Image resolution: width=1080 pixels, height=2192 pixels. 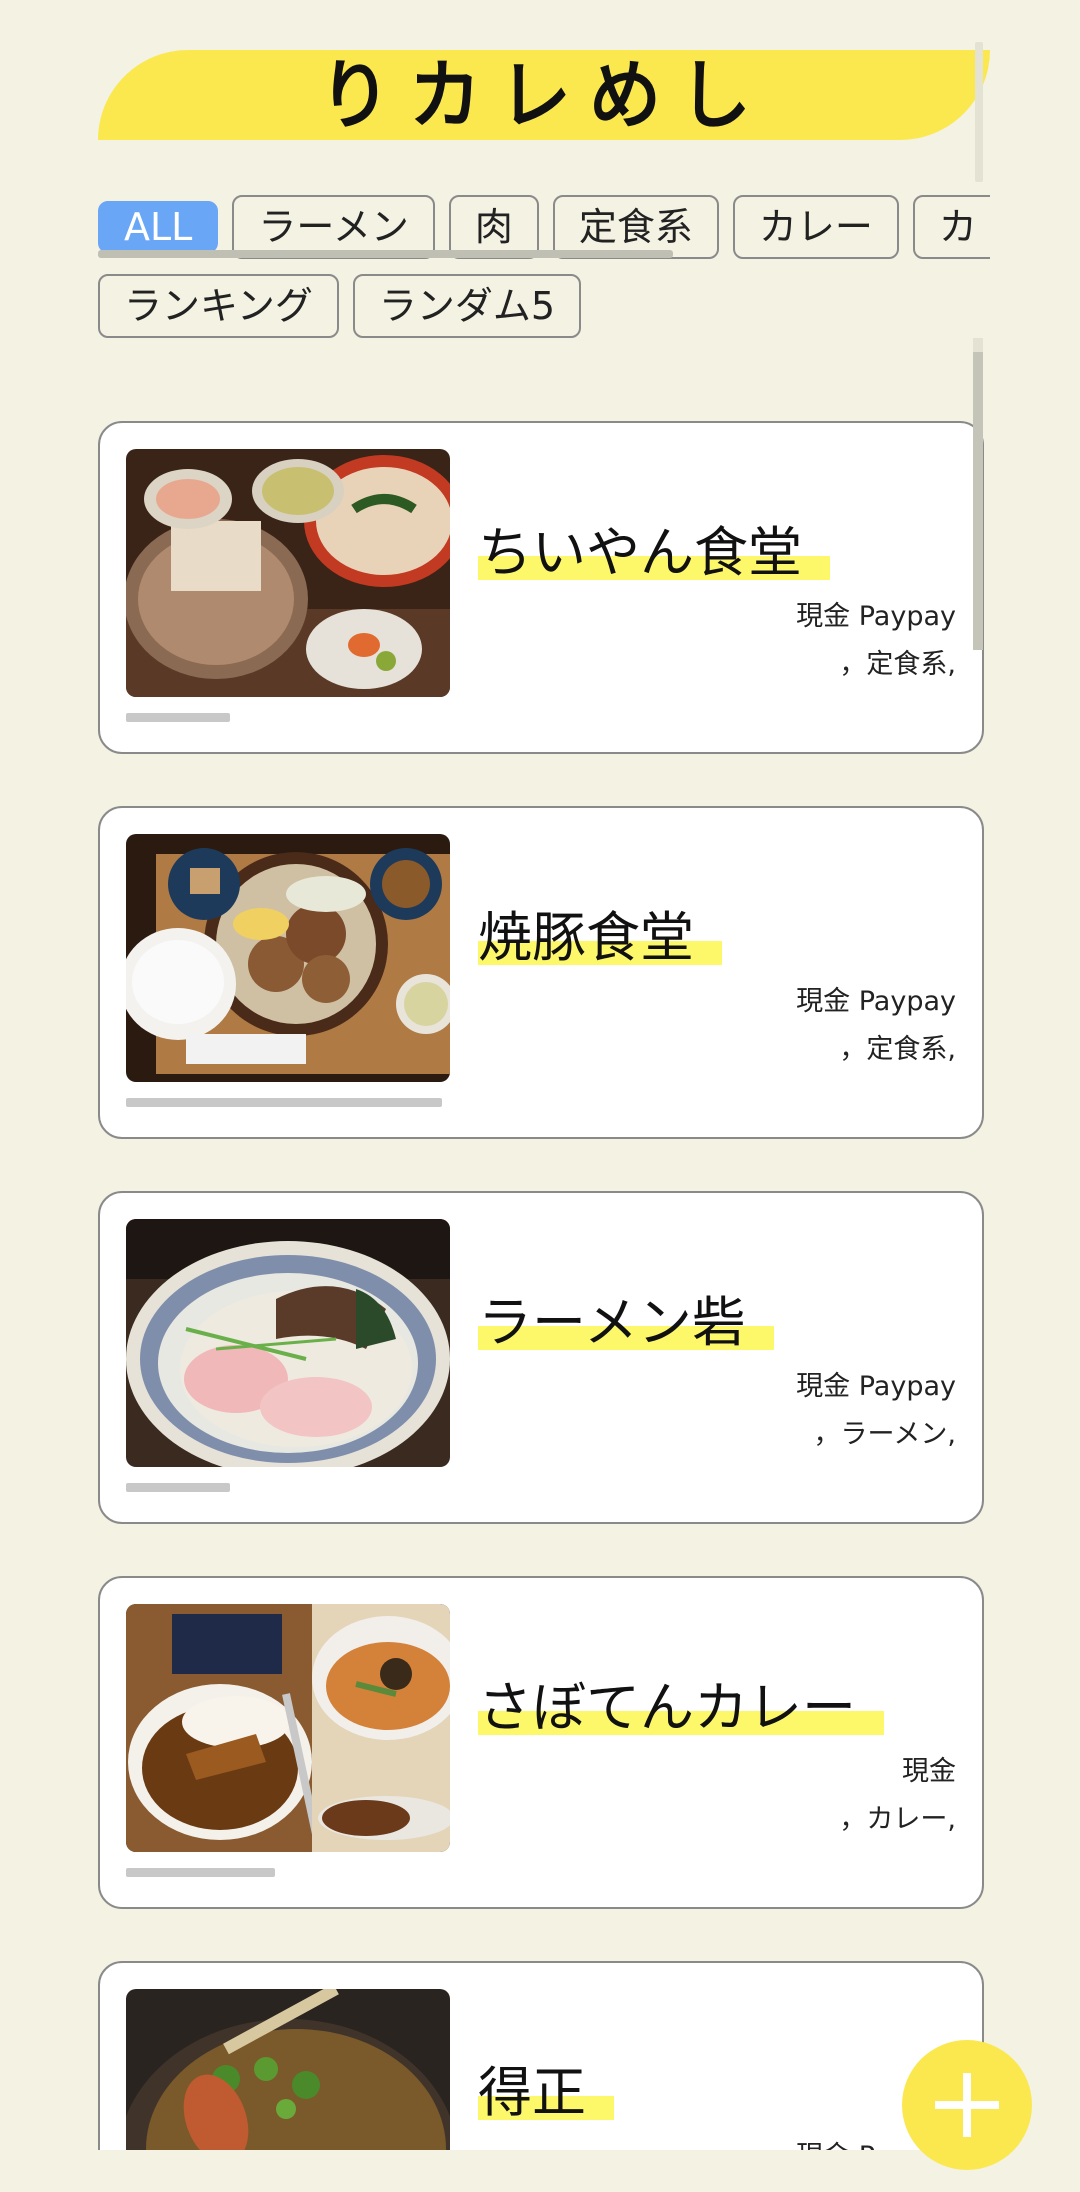 What do you see at coordinates (897, 1819) in the screenshot?
I see `category-tags: ，カレー,` at bounding box center [897, 1819].